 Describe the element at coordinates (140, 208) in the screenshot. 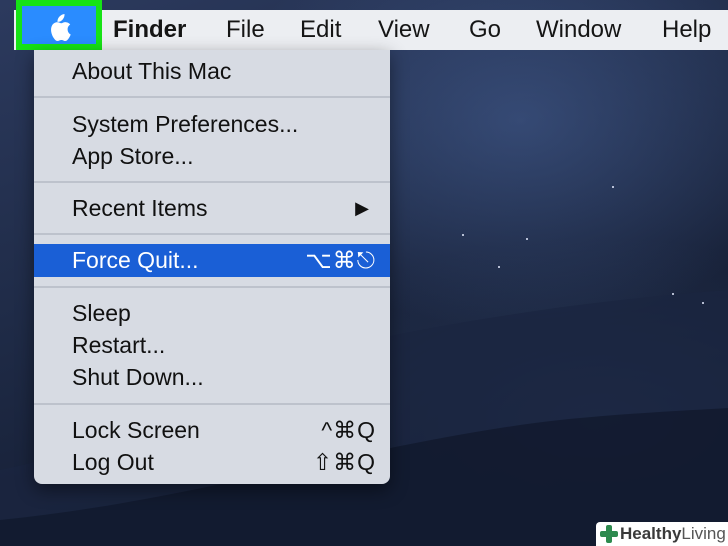

I see `menu-item-label: Recent Items` at that location.